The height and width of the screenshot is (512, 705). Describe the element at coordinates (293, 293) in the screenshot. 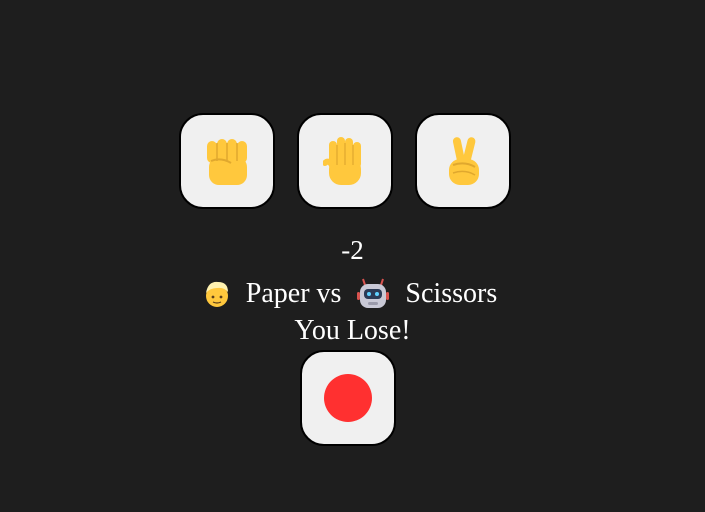

I see `player-choice-label: Paper vs` at that location.